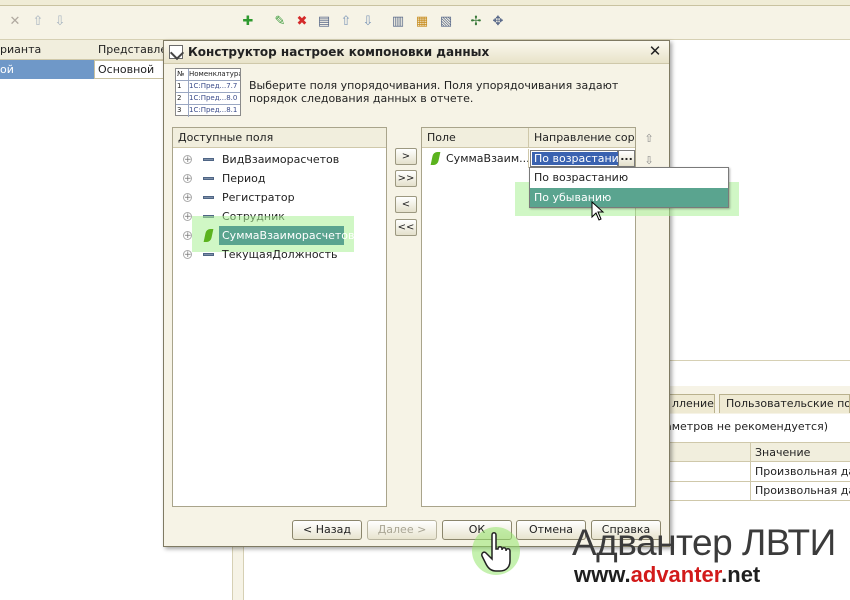 This screenshot has height=600, width=850. What do you see at coordinates (87, 50) in the screenshot?
I see `variants-grid-header: рианта Представлен` at bounding box center [87, 50].